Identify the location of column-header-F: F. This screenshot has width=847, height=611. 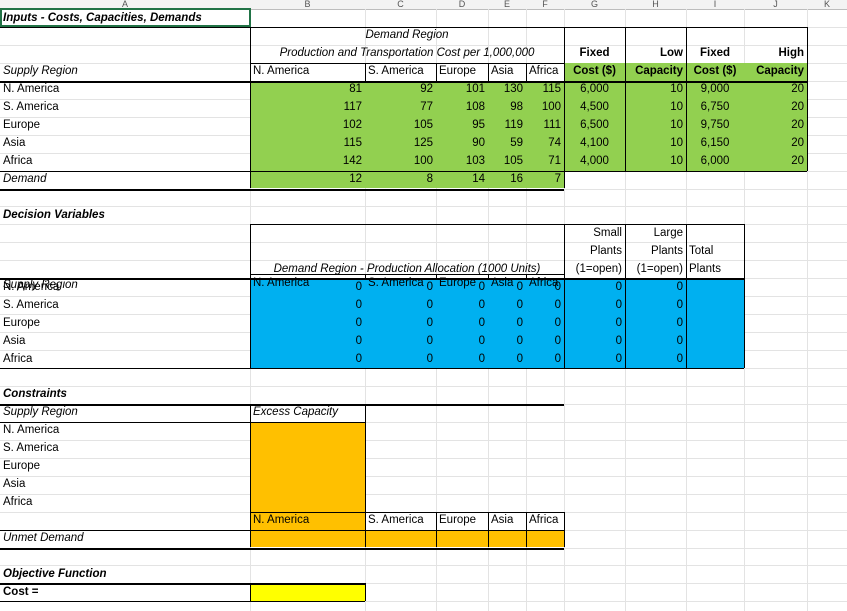
(545, 5).